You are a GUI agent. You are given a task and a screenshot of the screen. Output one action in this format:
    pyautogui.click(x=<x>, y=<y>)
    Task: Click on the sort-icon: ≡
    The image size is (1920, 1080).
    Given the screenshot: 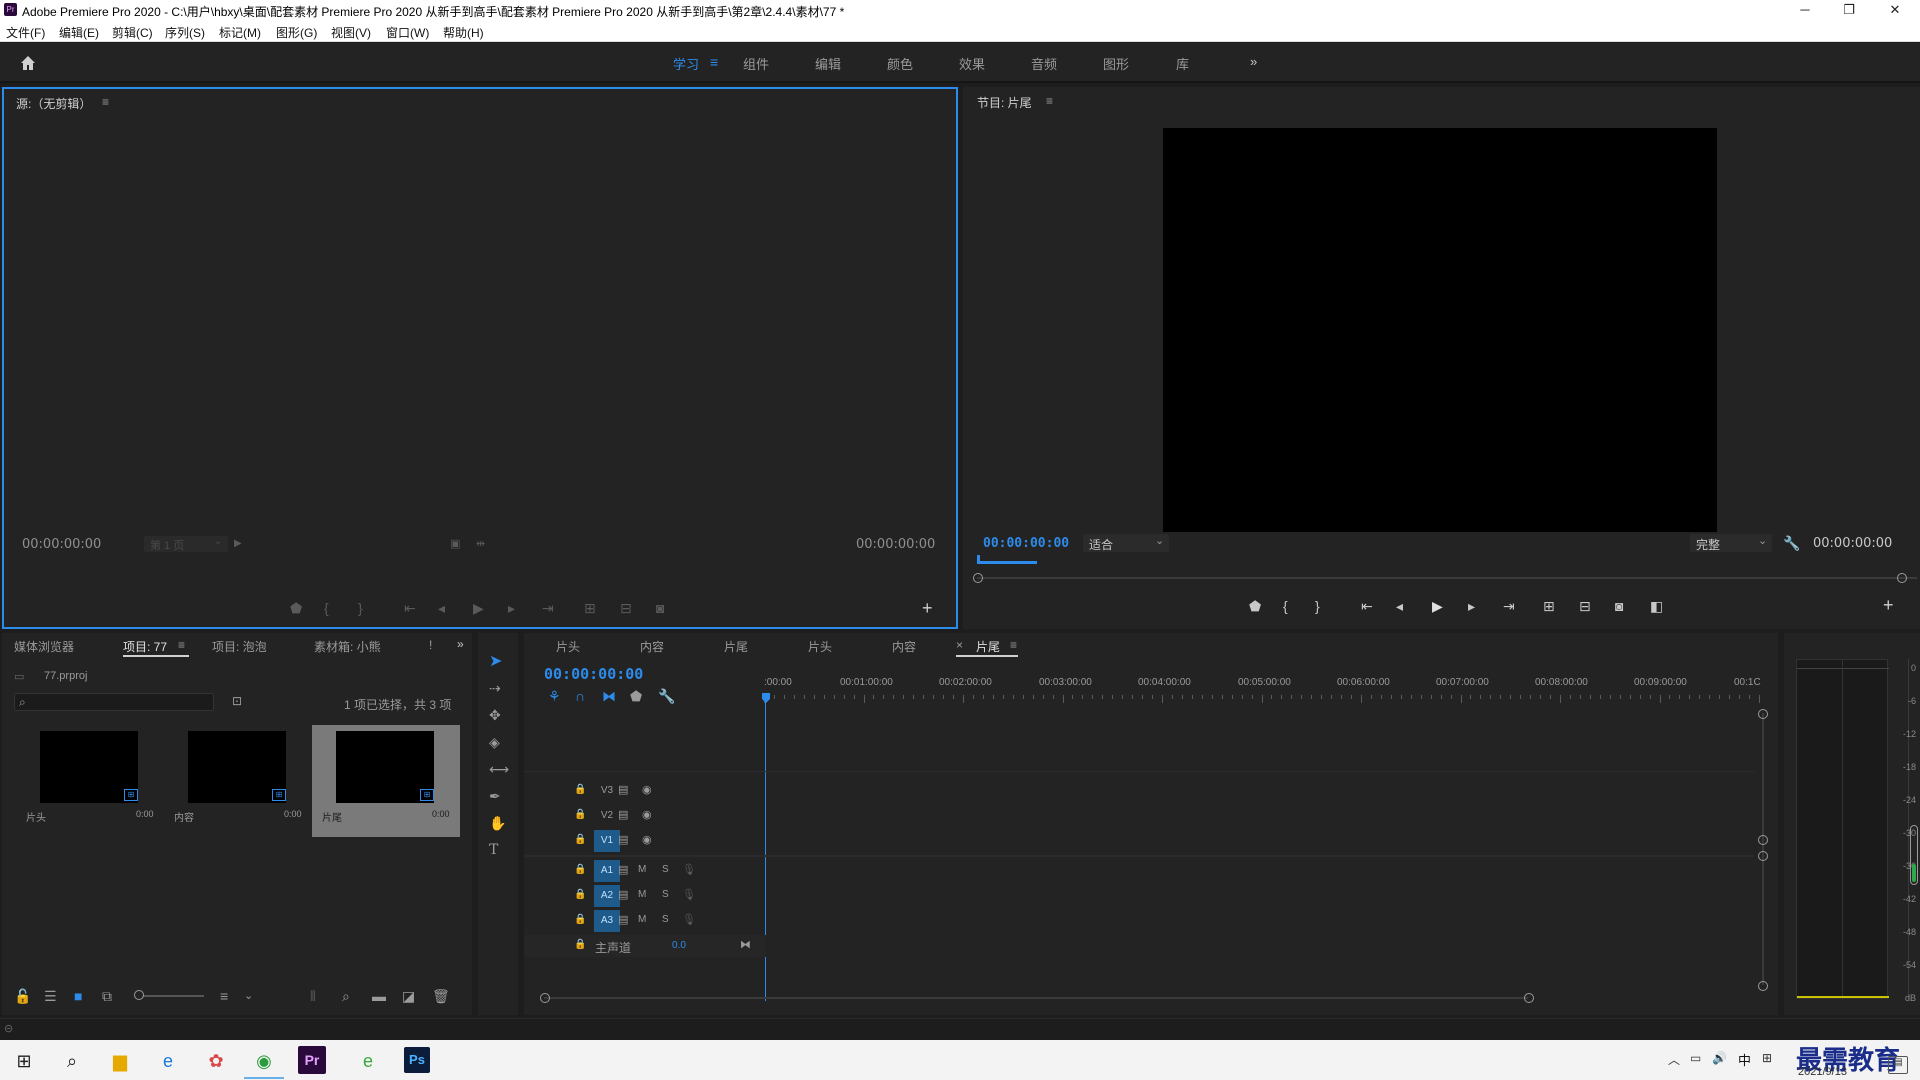 What is the action you would take?
    pyautogui.click(x=224, y=996)
    